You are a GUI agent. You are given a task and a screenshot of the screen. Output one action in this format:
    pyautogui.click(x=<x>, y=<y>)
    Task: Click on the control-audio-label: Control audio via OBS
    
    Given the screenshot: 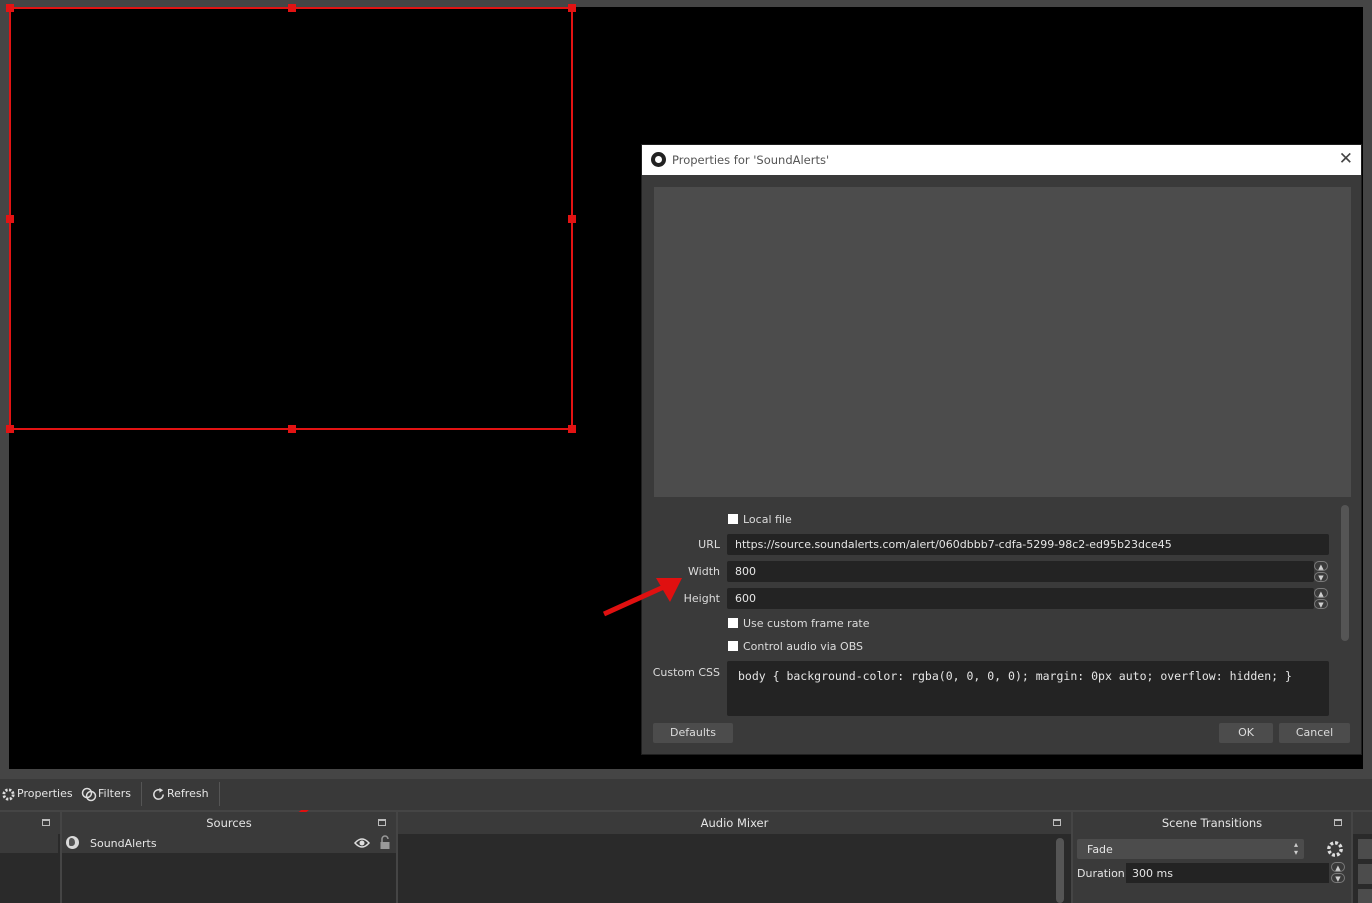 What is the action you would take?
    pyautogui.click(x=803, y=646)
    